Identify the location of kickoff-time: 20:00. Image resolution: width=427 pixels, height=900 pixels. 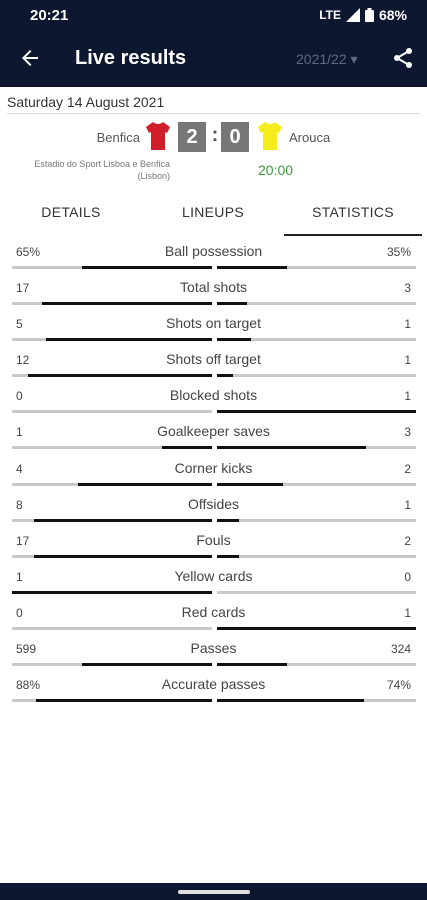
(276, 170).